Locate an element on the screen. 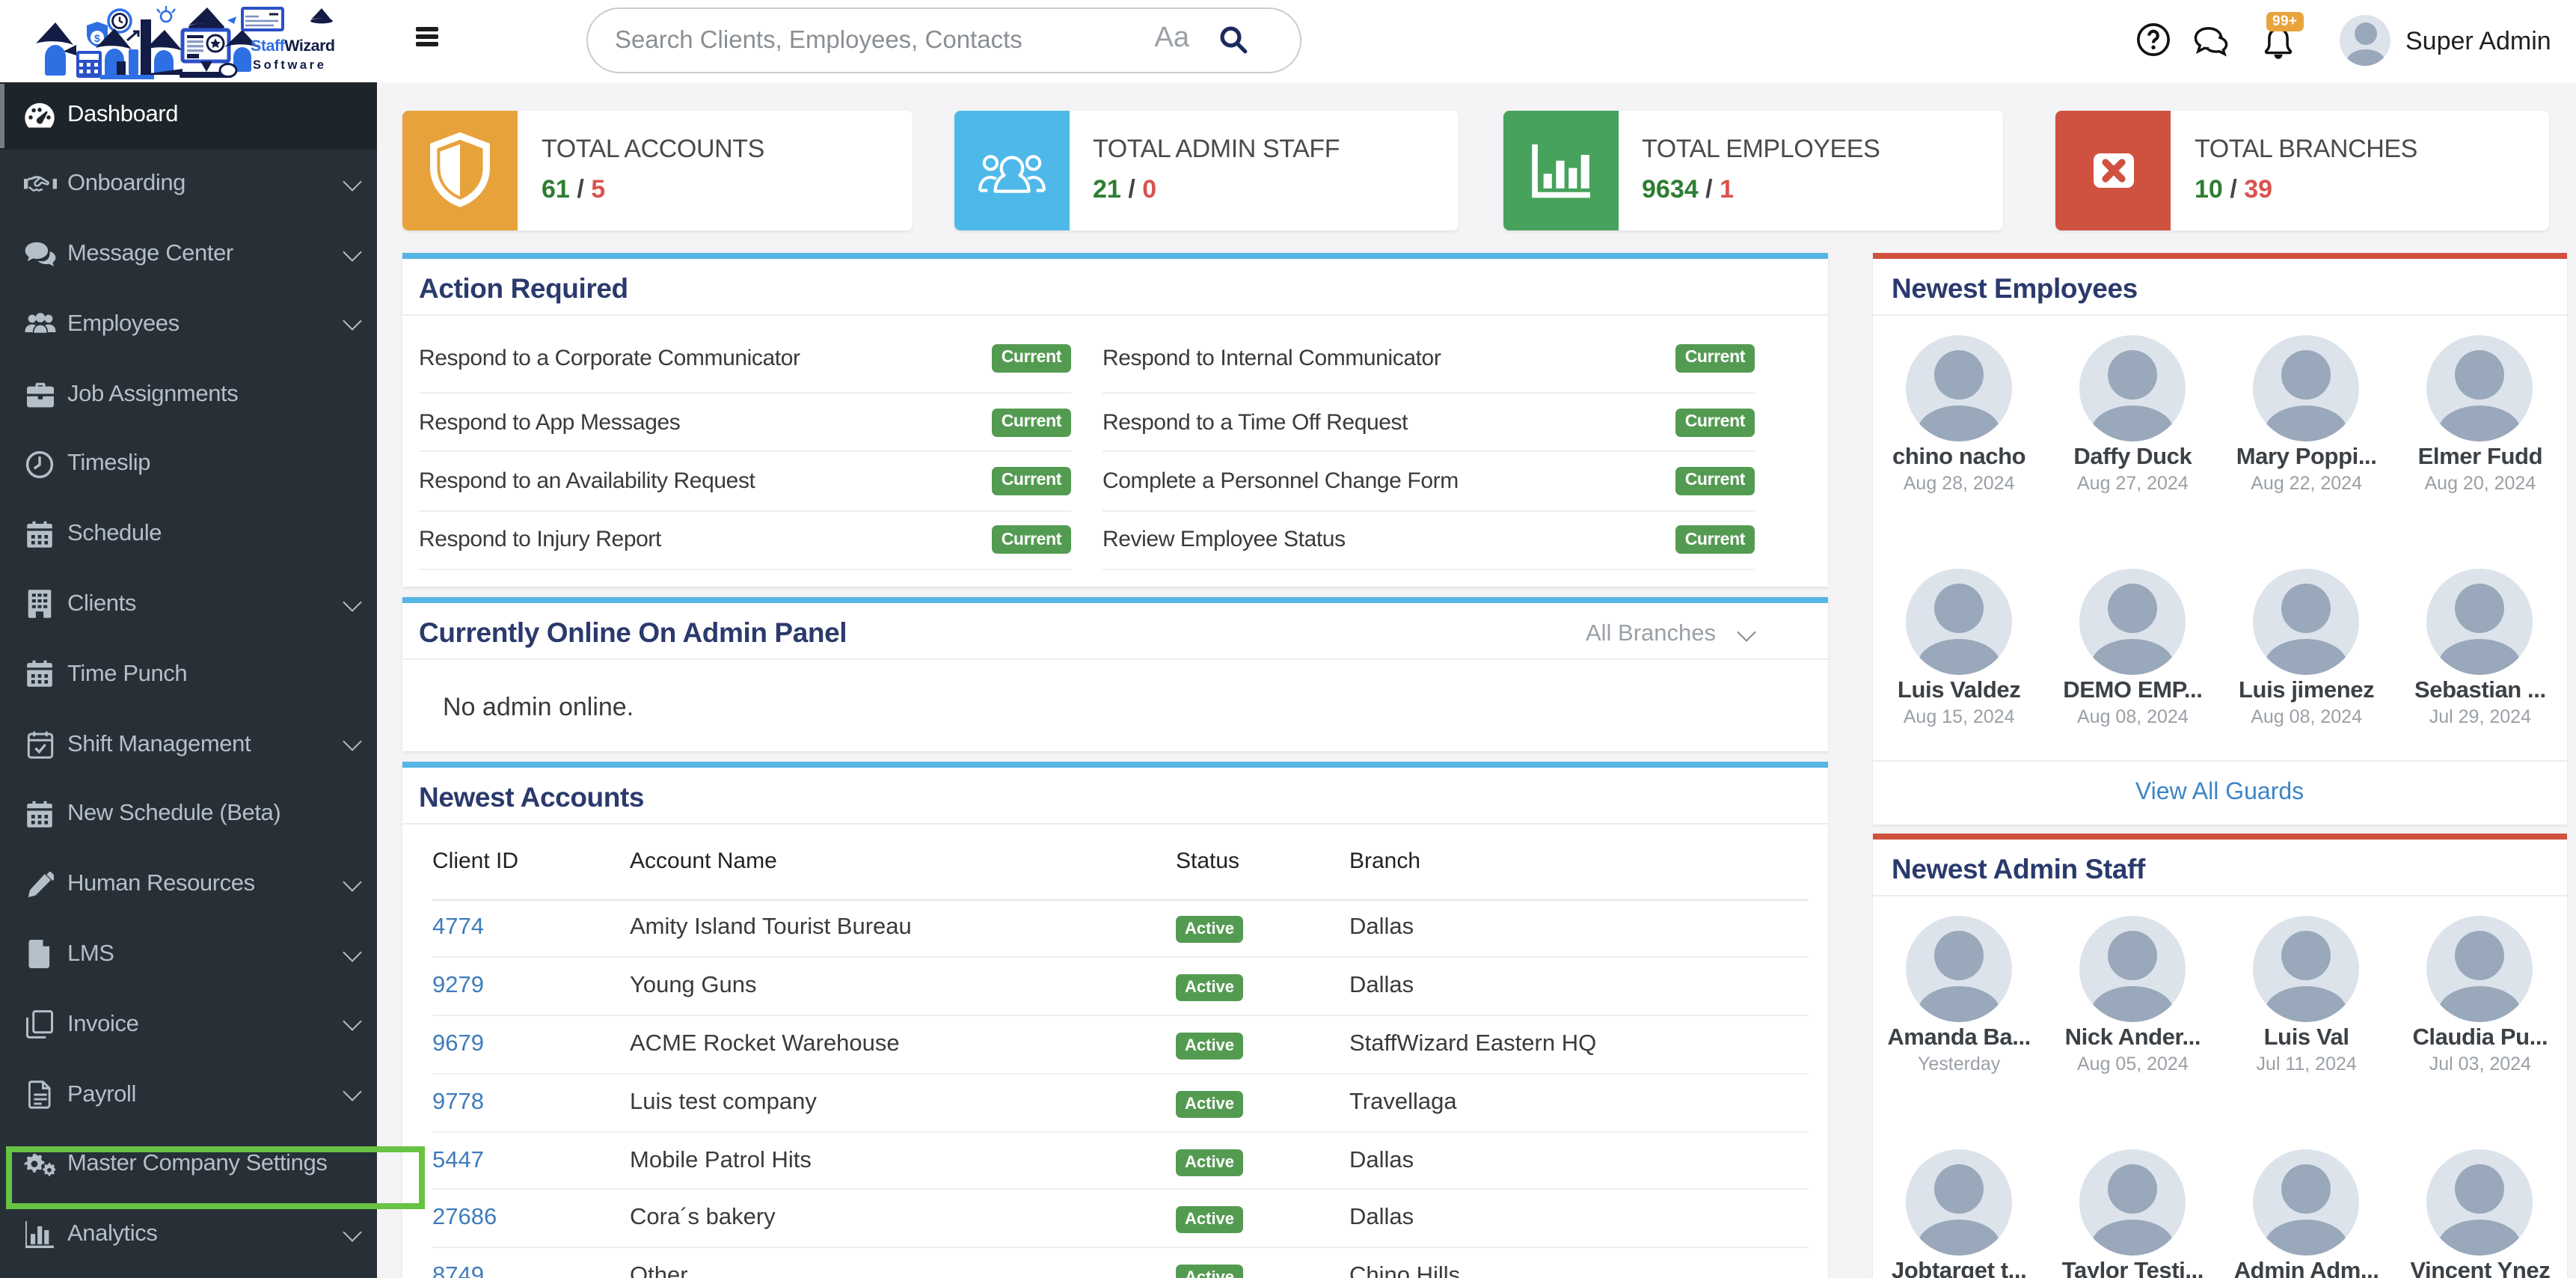 This screenshot has width=2576, height=1278. svg-text: Software is located at coordinates (289, 65).